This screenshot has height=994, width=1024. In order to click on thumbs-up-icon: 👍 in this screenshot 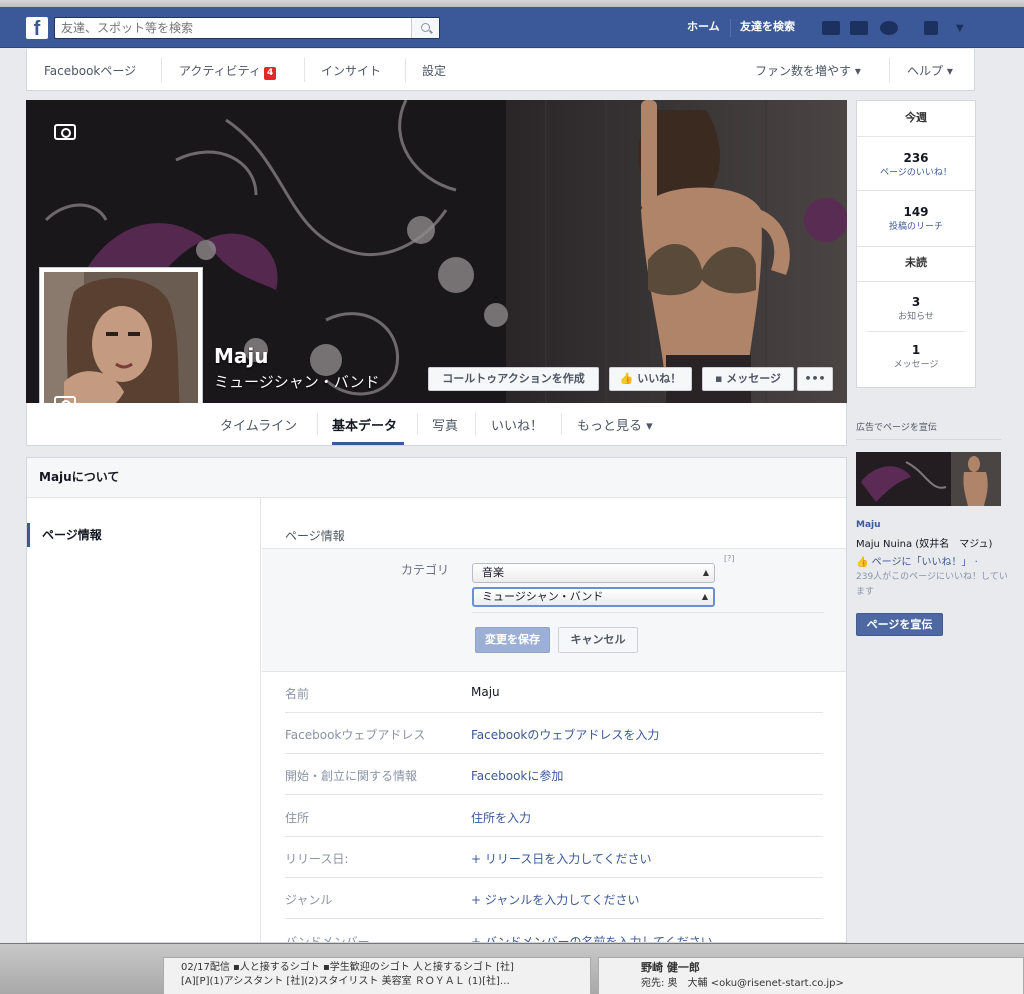, I will do `click(862, 562)`.